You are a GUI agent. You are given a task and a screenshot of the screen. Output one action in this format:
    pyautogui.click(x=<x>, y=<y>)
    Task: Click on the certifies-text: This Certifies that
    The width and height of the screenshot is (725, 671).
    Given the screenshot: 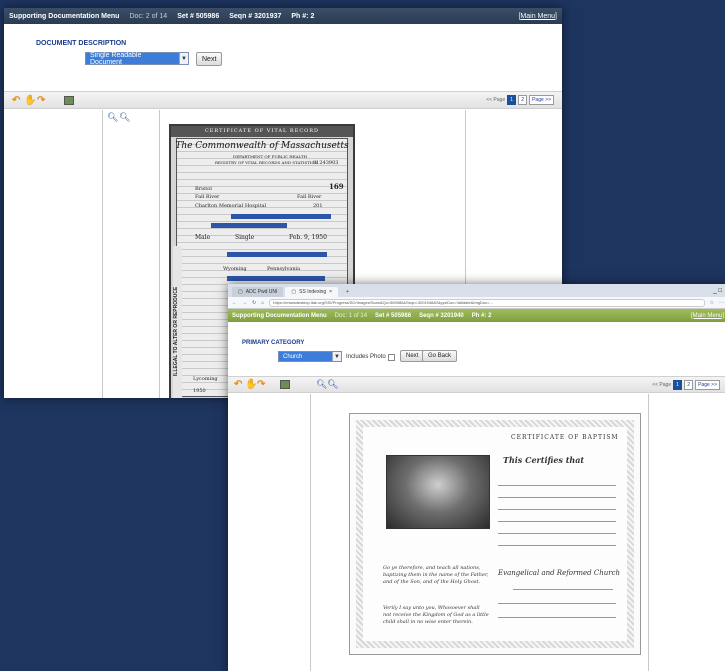 What is the action you would take?
    pyautogui.click(x=544, y=460)
    